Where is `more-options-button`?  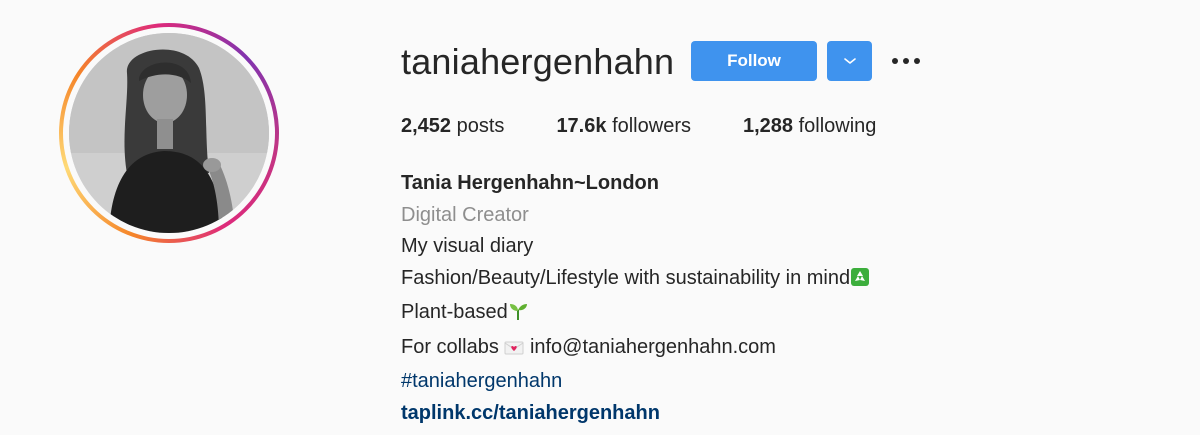 more-options-button is located at coordinates (906, 61).